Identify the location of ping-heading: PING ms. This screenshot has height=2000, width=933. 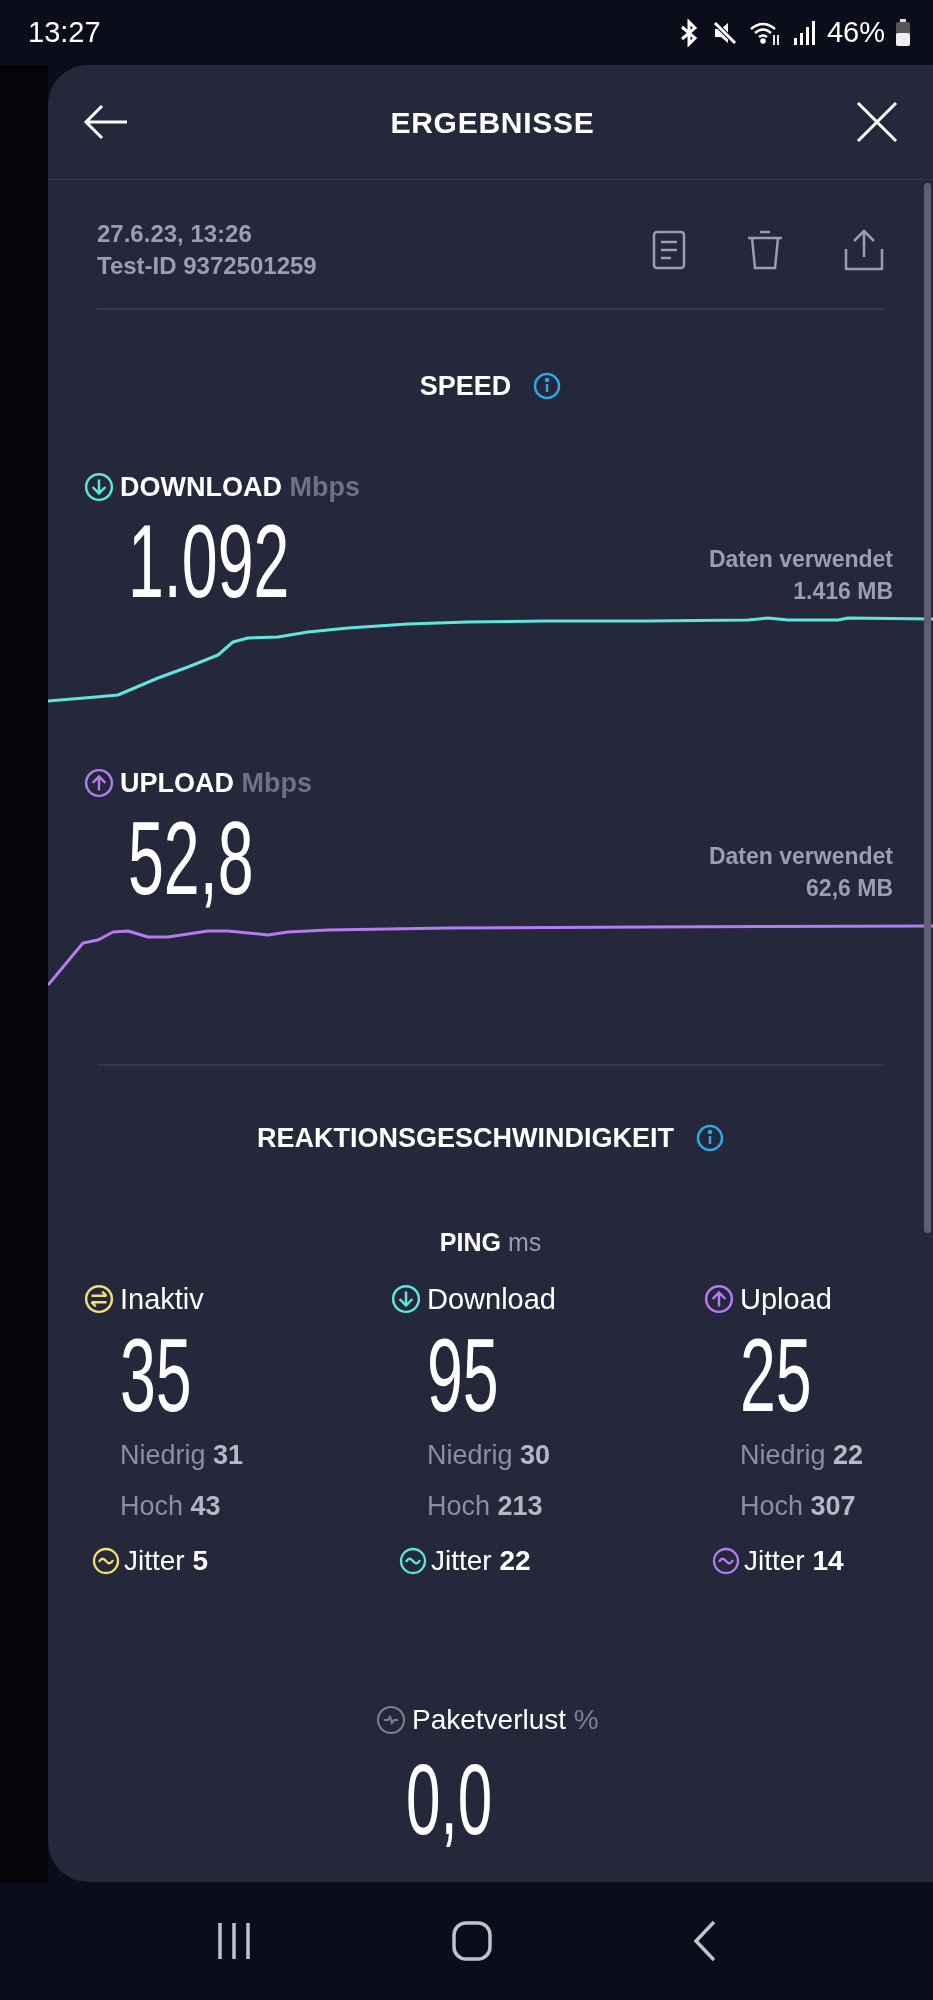
(490, 1242).